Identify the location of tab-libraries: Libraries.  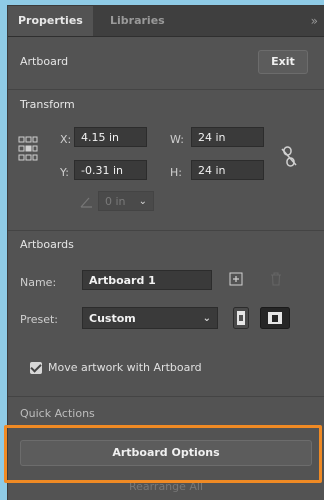
(137, 21).